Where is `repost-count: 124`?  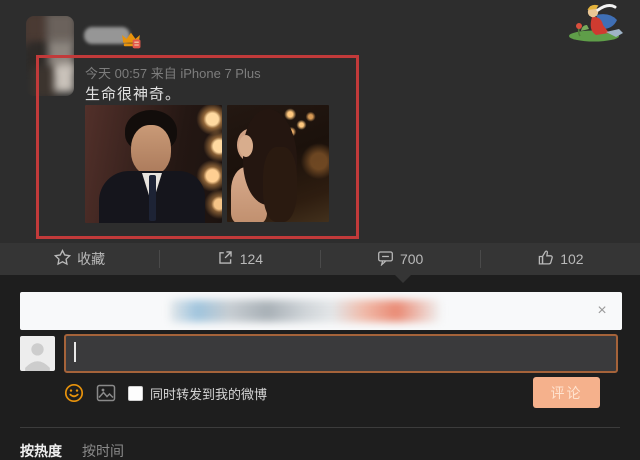
repost-count: 124 is located at coordinates (251, 259).